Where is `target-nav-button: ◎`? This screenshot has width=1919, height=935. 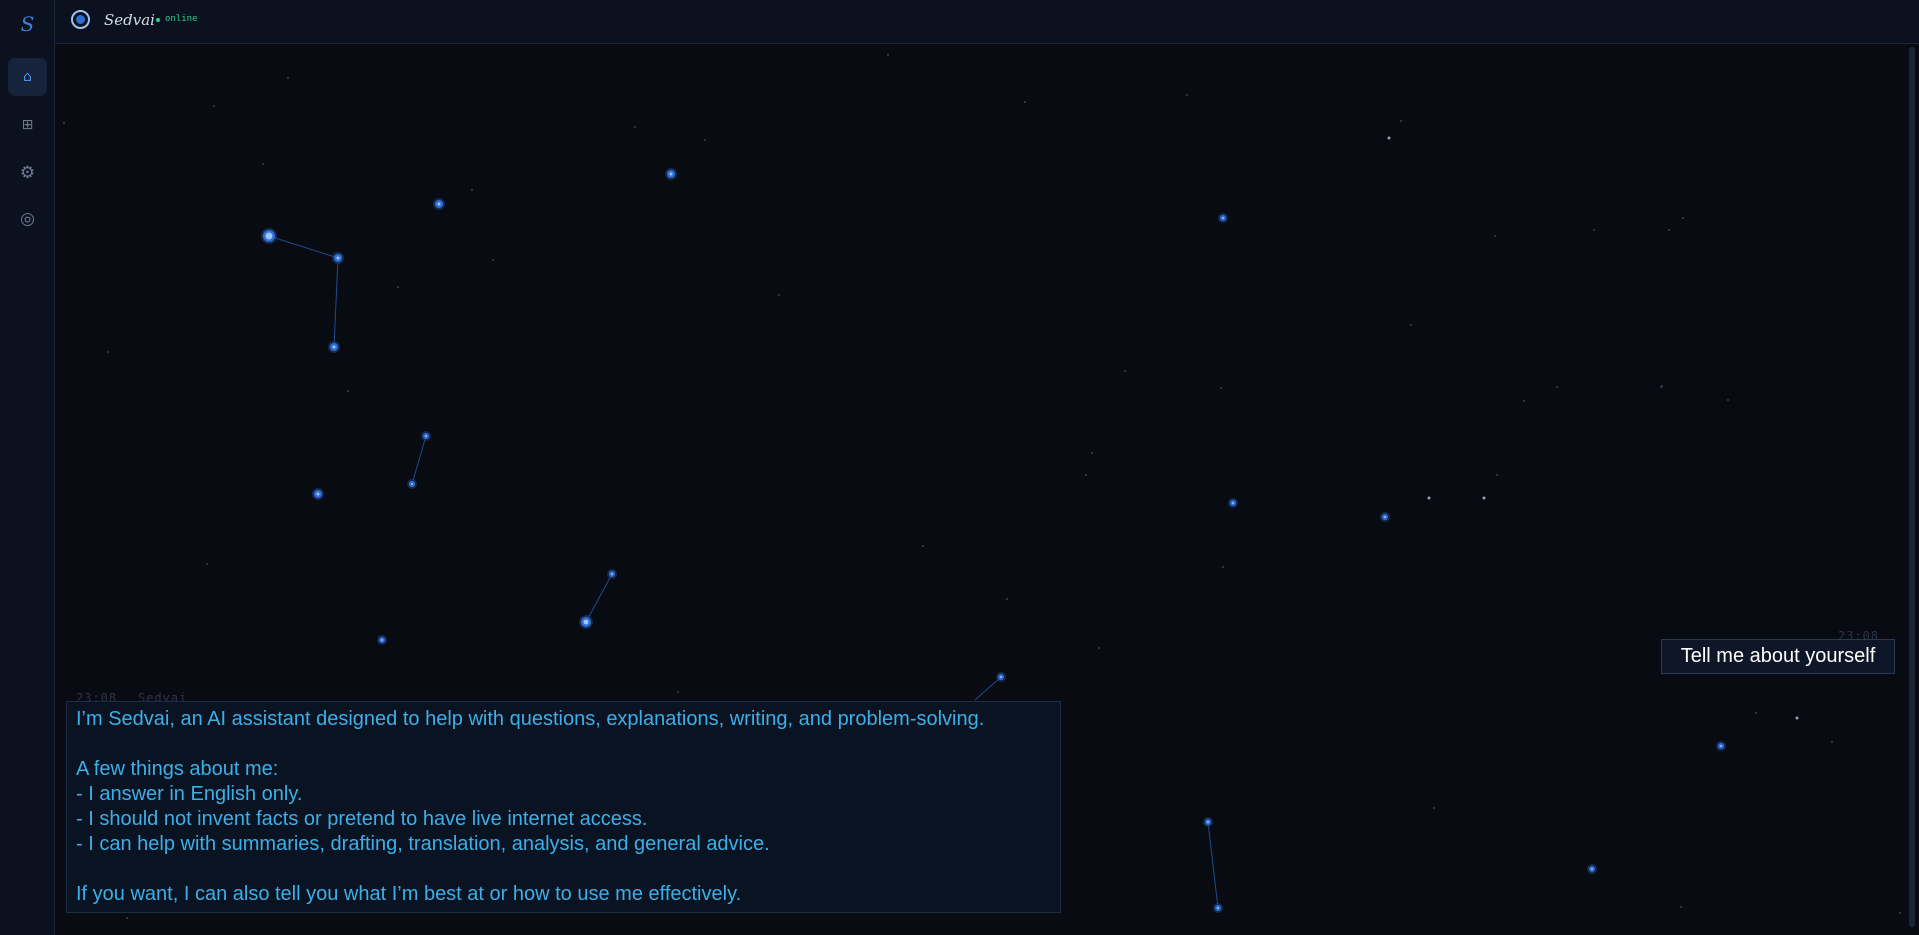
target-nav-button: ◎ is located at coordinates (27, 219).